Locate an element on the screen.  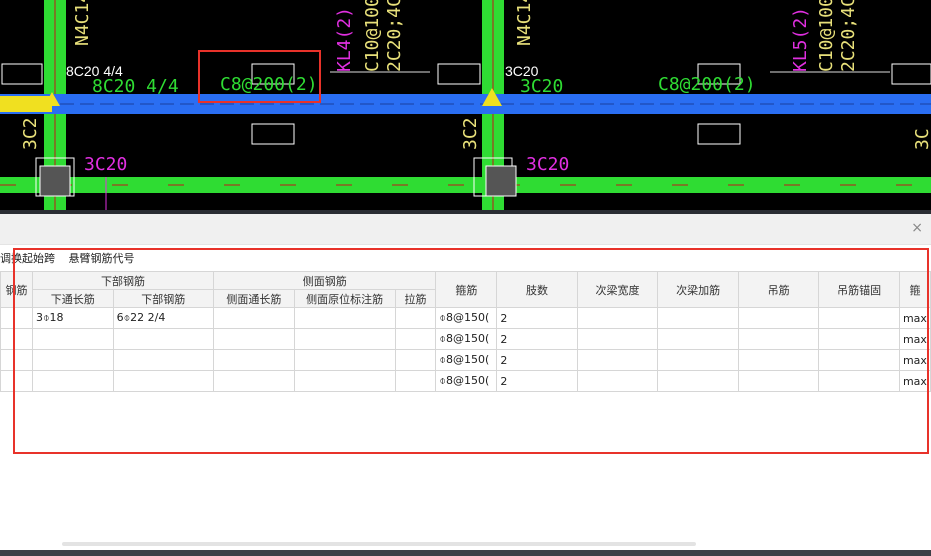
selected-beam-end is located at coordinates (26, 104).